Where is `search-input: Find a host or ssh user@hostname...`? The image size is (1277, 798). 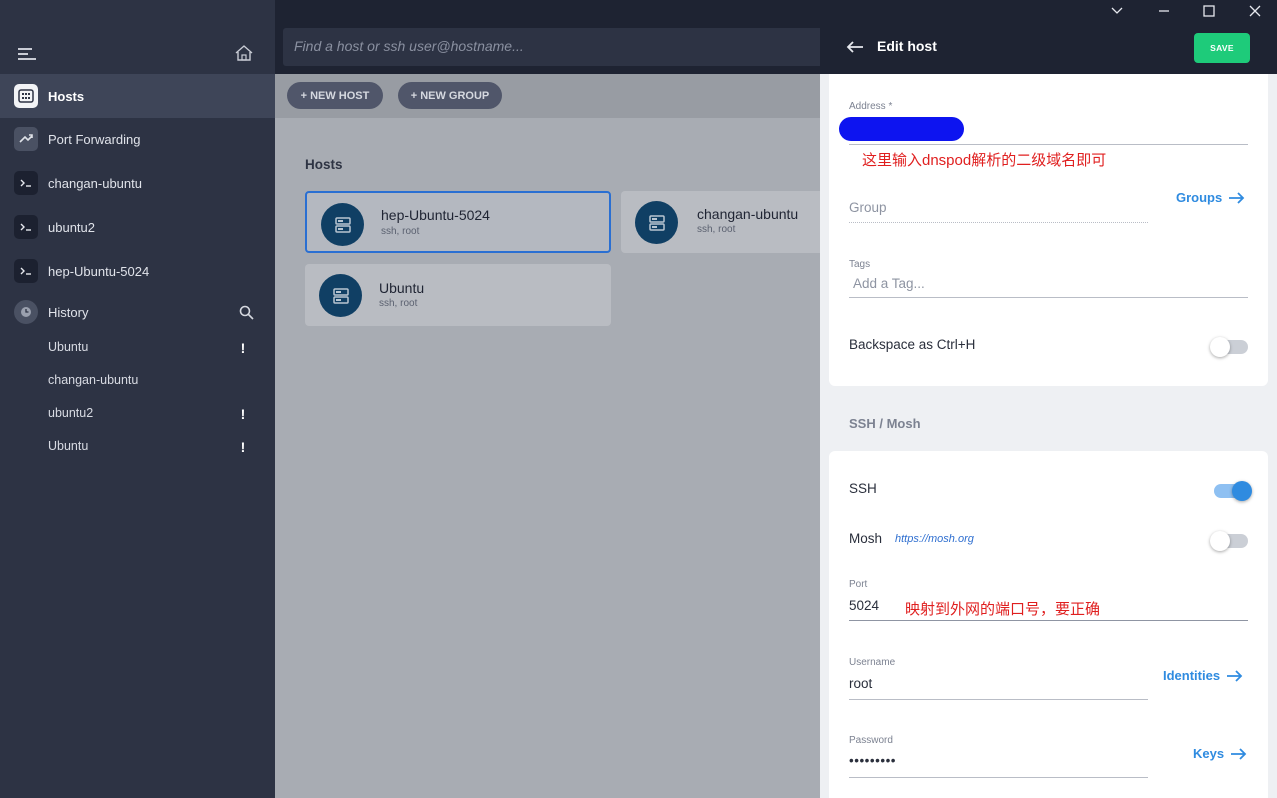
search-input: Find a host or ssh user@hostname... is located at coordinates (553, 47).